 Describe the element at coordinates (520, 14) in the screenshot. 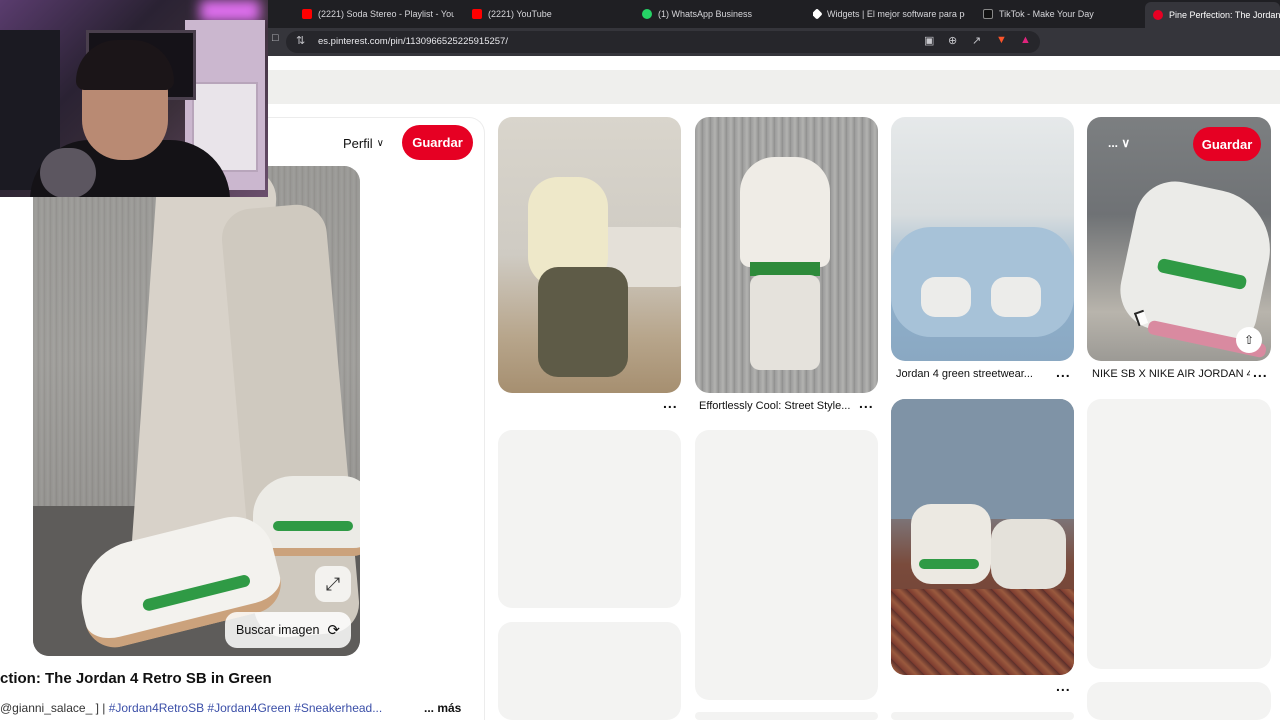

I see `tab-title: (2221) YouTube` at that location.